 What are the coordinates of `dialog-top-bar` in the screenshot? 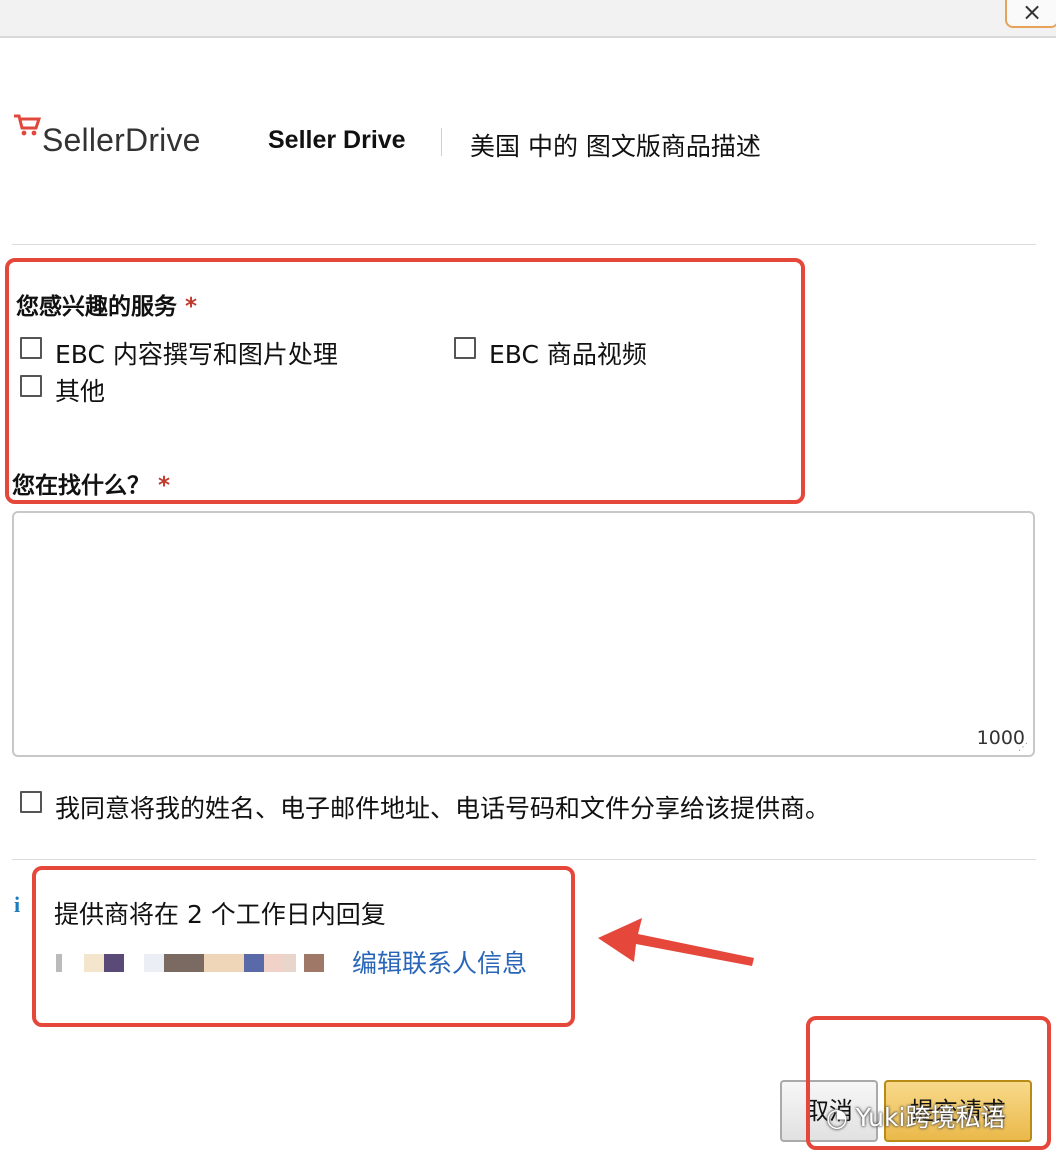 It's located at (528, 19).